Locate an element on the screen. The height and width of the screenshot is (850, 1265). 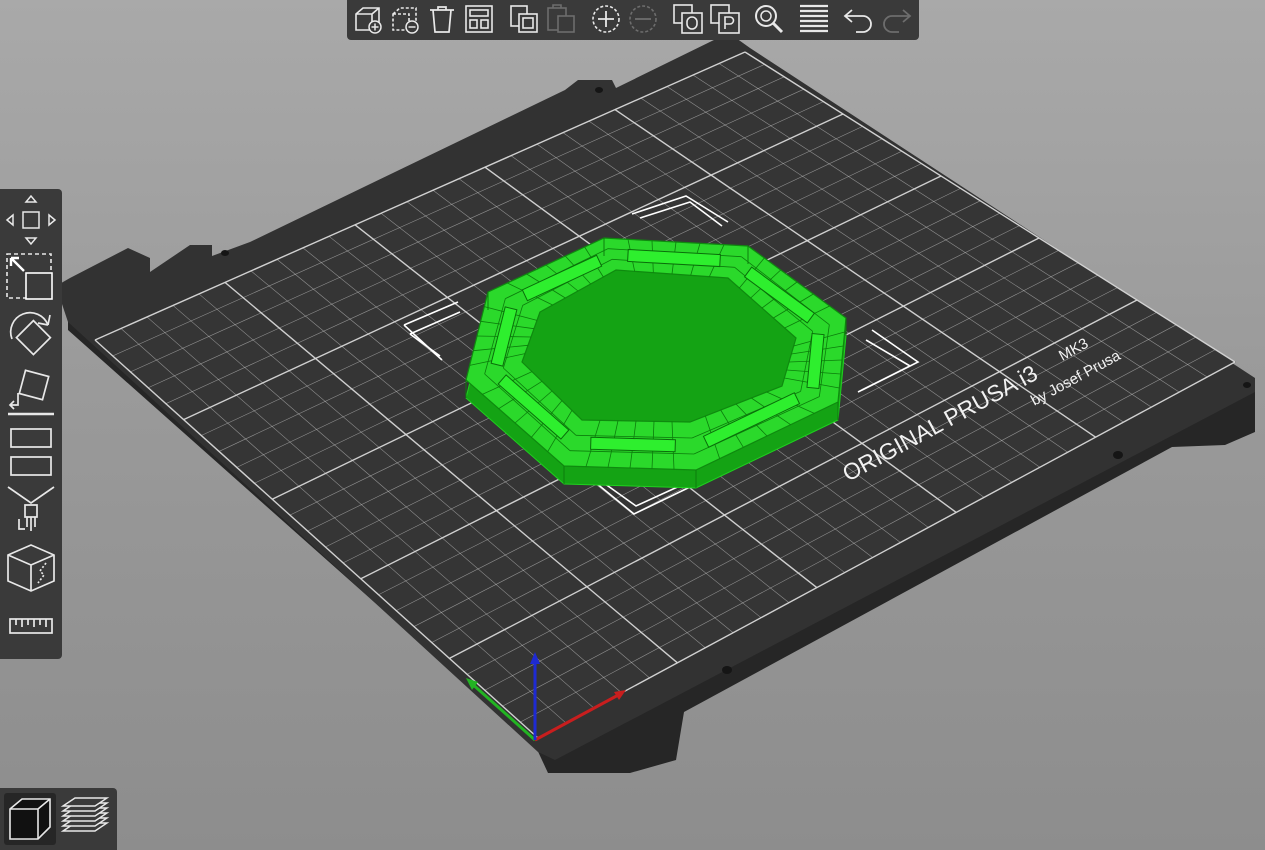
undo-icon is located at coordinates (857, 21).